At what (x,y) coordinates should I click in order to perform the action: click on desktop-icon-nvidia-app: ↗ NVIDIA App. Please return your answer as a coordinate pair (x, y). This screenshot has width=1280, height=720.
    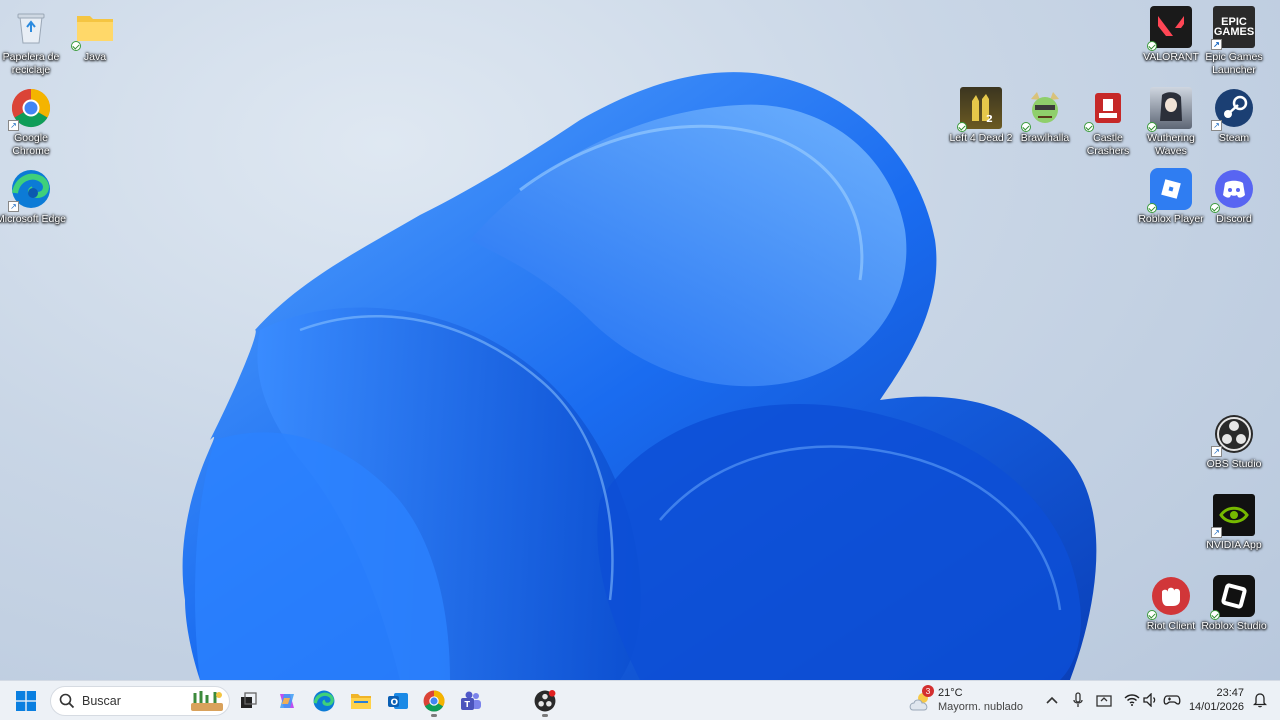
    Looking at the image, I should click on (1234, 529).